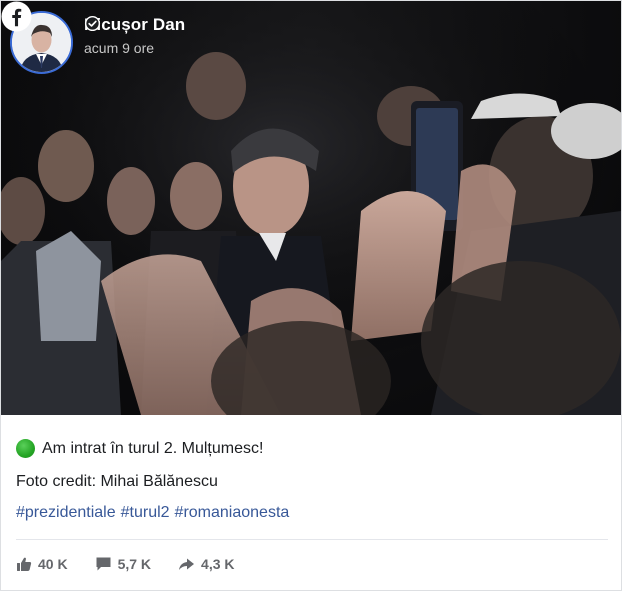  I want to click on hashtags-row: #prezidentiale #turul2 #romaniaonesta, so click(155, 513).